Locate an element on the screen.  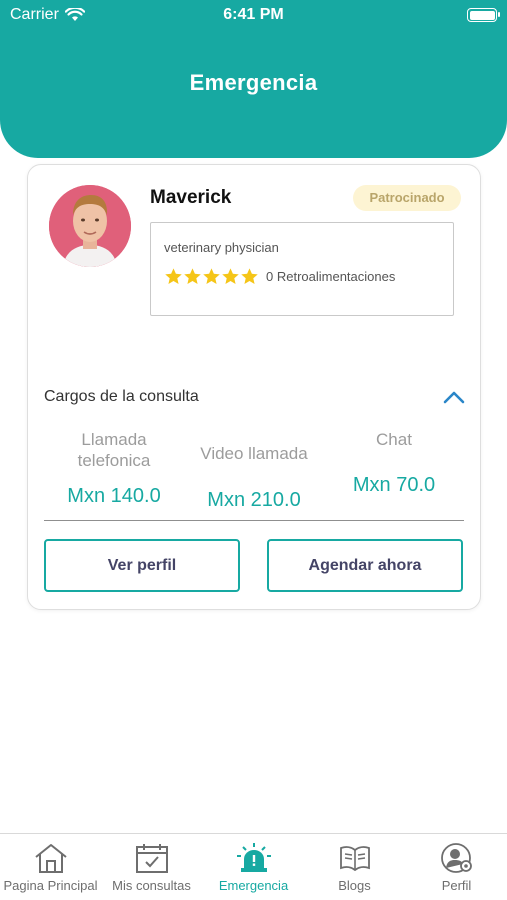
charge-video: Video llamada Mxn 210.0 is located at coordinates (254, 470).